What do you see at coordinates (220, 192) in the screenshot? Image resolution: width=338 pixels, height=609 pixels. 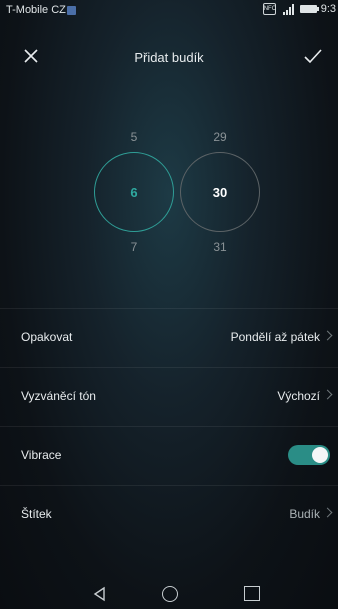 I see `minute-selected: 30` at bounding box center [220, 192].